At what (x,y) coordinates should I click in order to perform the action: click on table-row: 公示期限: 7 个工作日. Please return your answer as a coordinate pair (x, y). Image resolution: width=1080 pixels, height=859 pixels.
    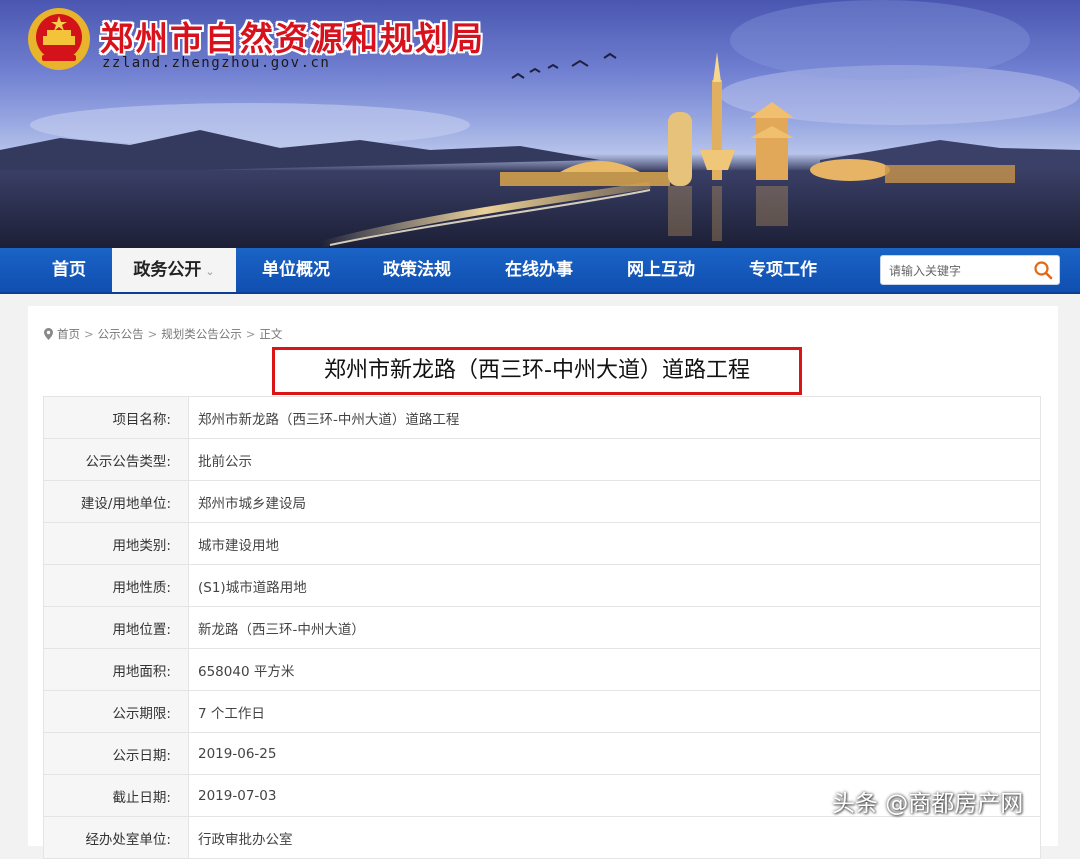
    Looking at the image, I should click on (542, 711).